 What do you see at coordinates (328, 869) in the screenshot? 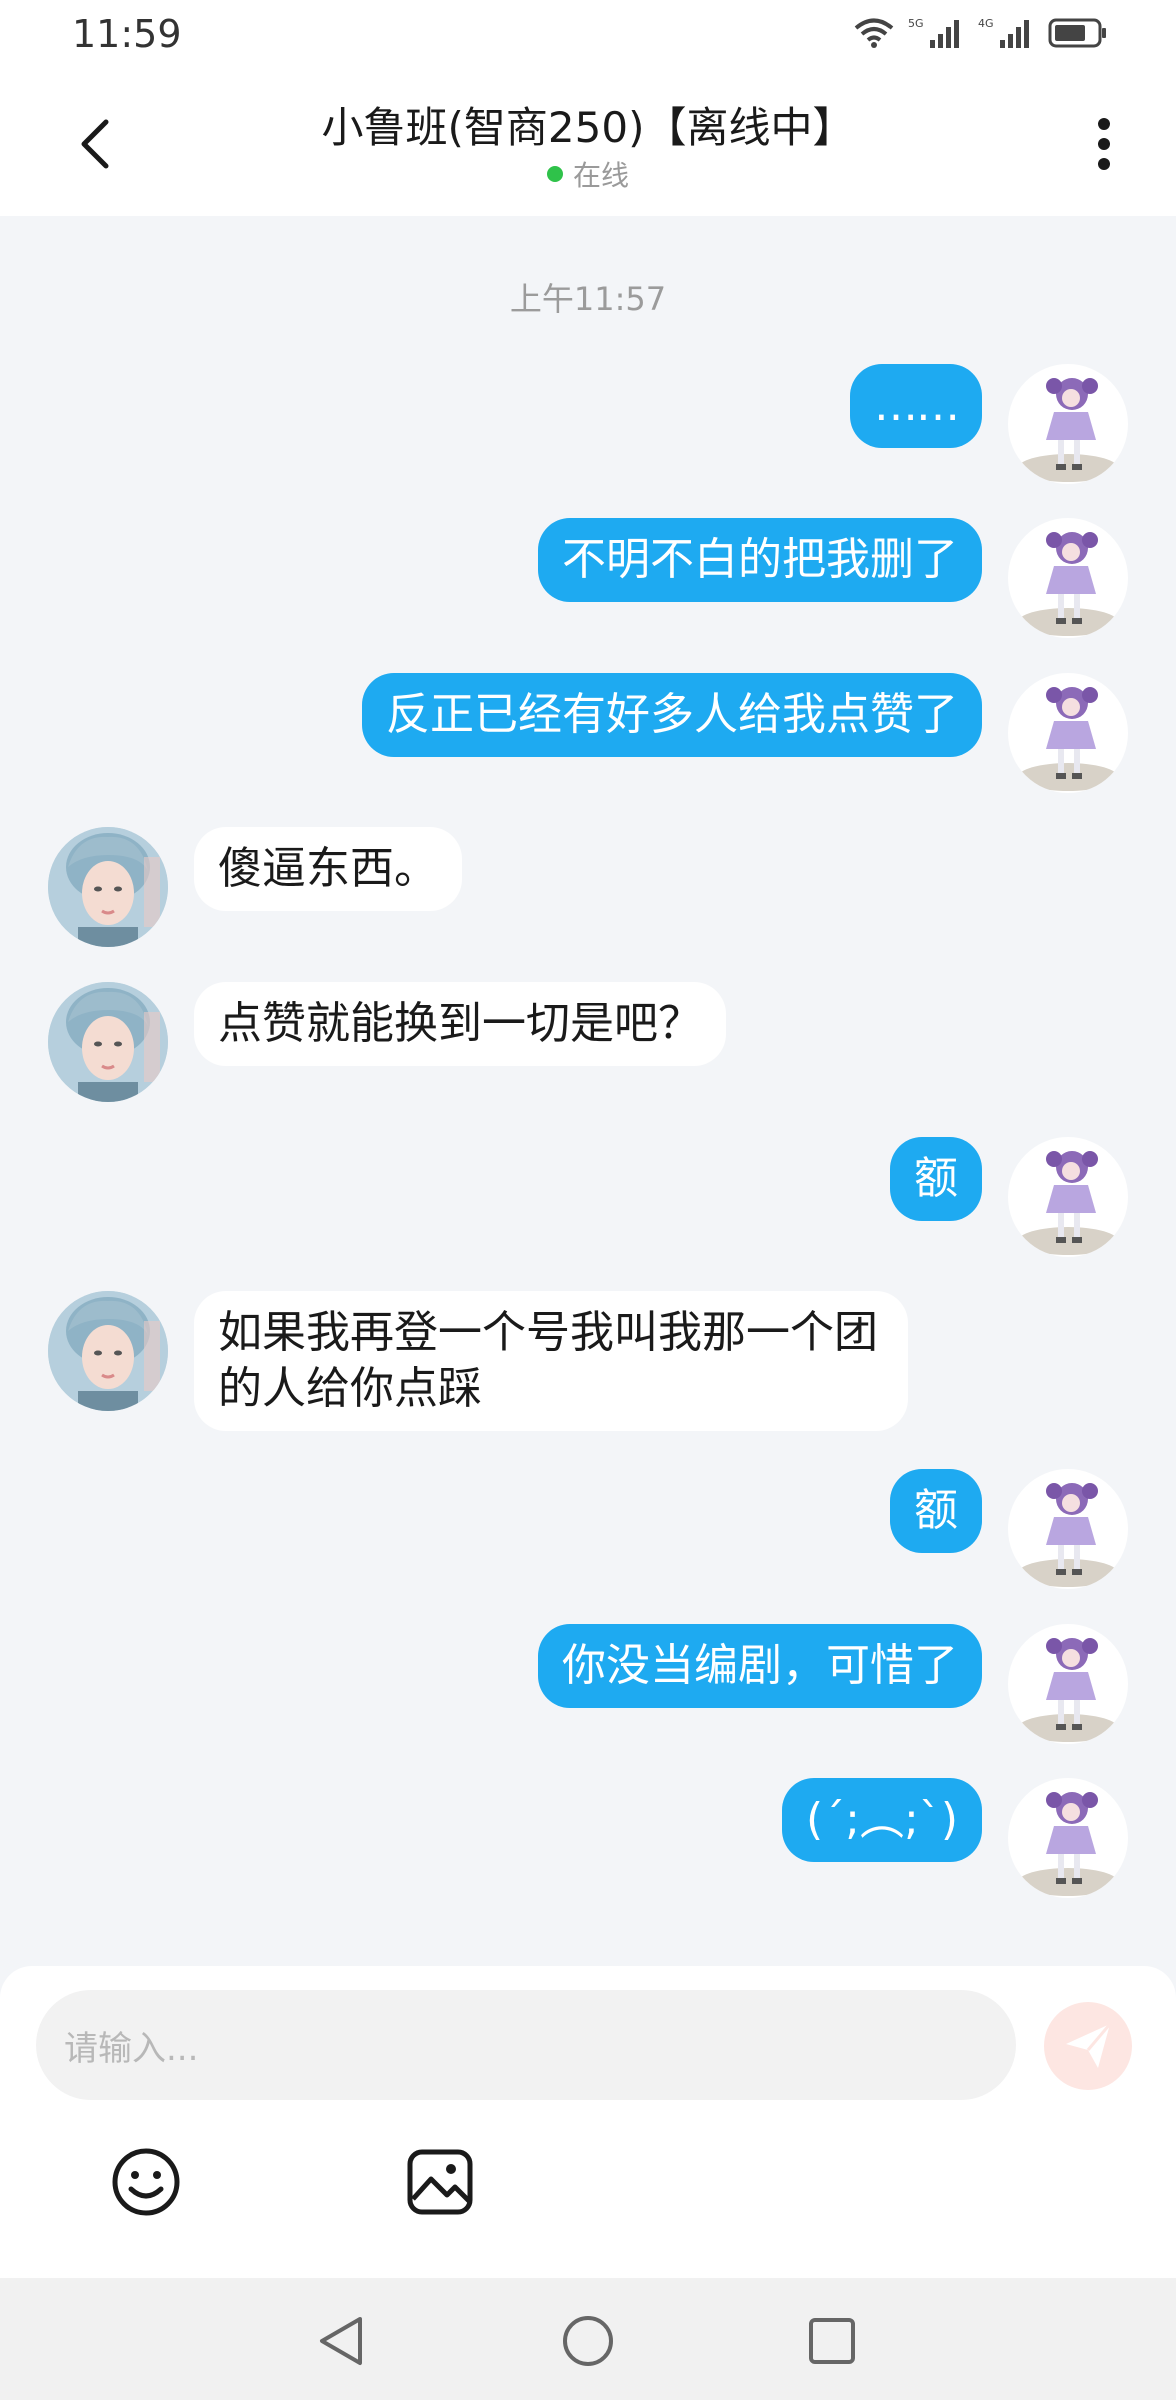
I see `message-bubble-received: 傻逼东西。` at bounding box center [328, 869].